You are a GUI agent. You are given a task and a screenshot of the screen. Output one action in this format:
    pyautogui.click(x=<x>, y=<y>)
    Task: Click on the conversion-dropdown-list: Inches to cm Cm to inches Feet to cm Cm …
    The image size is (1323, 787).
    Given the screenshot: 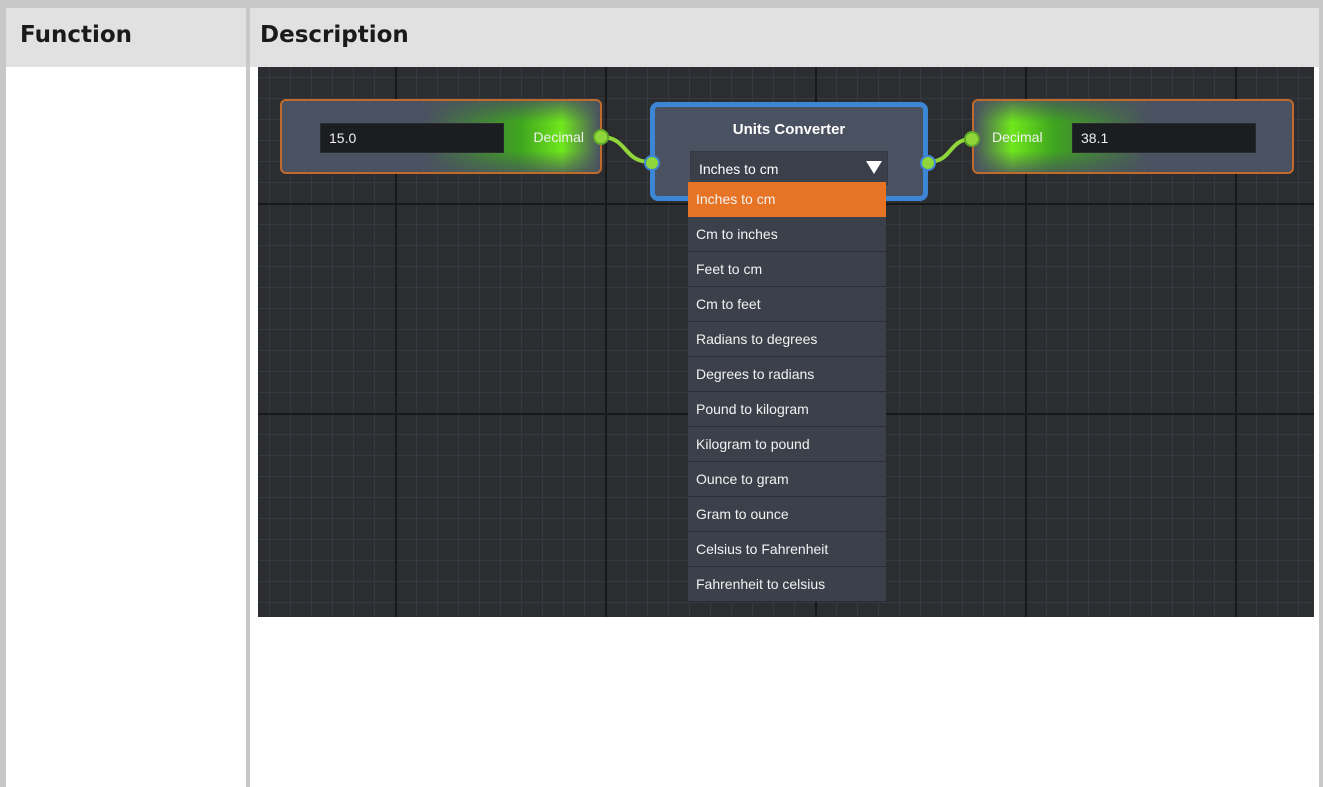 What is the action you would take?
    pyautogui.click(x=787, y=392)
    